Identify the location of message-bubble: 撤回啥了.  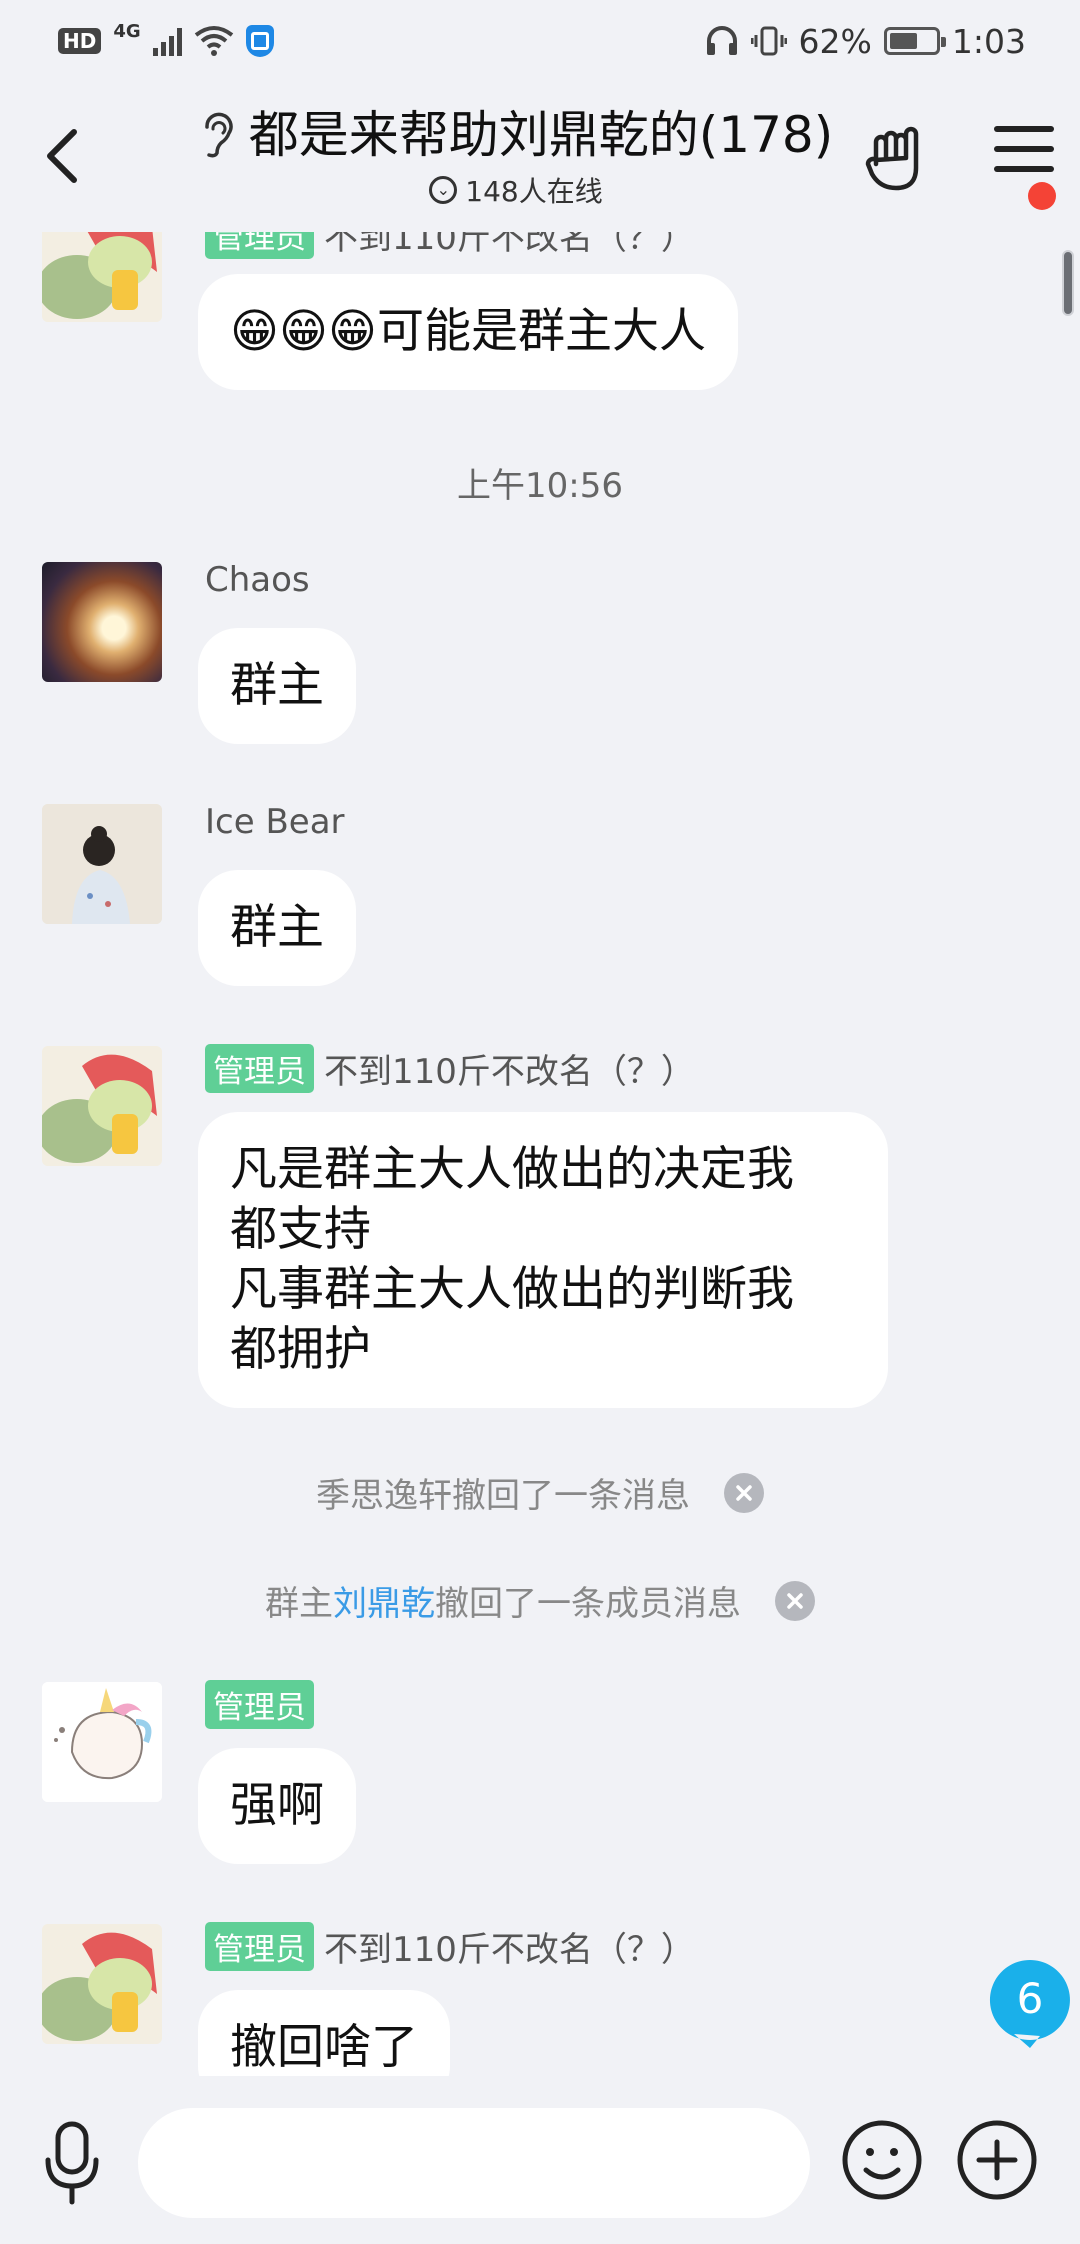
(324, 2033).